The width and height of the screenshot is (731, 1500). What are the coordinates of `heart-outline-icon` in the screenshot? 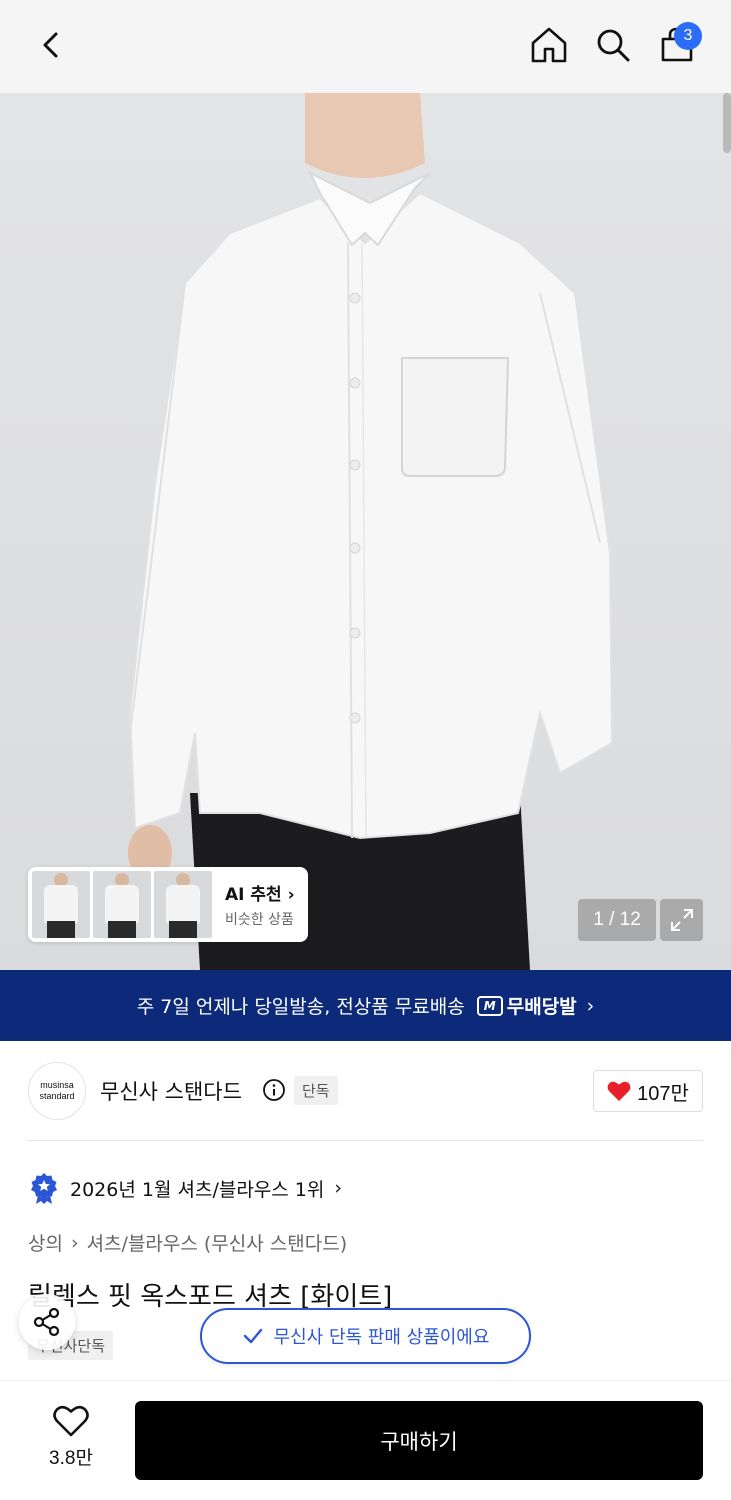 It's located at (71, 1421).